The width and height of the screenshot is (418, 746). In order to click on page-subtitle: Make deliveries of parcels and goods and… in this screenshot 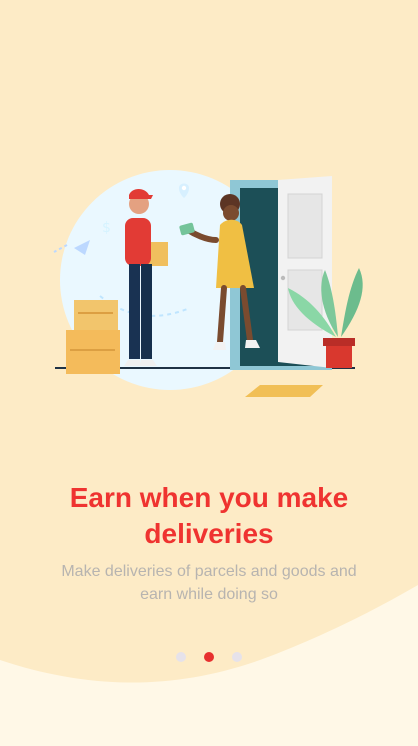, I will do `click(209, 583)`.